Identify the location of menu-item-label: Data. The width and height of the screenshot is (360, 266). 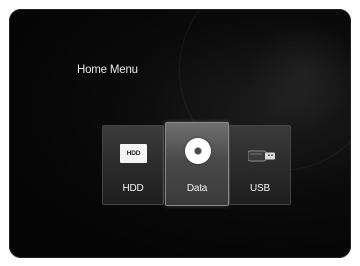
(197, 188).